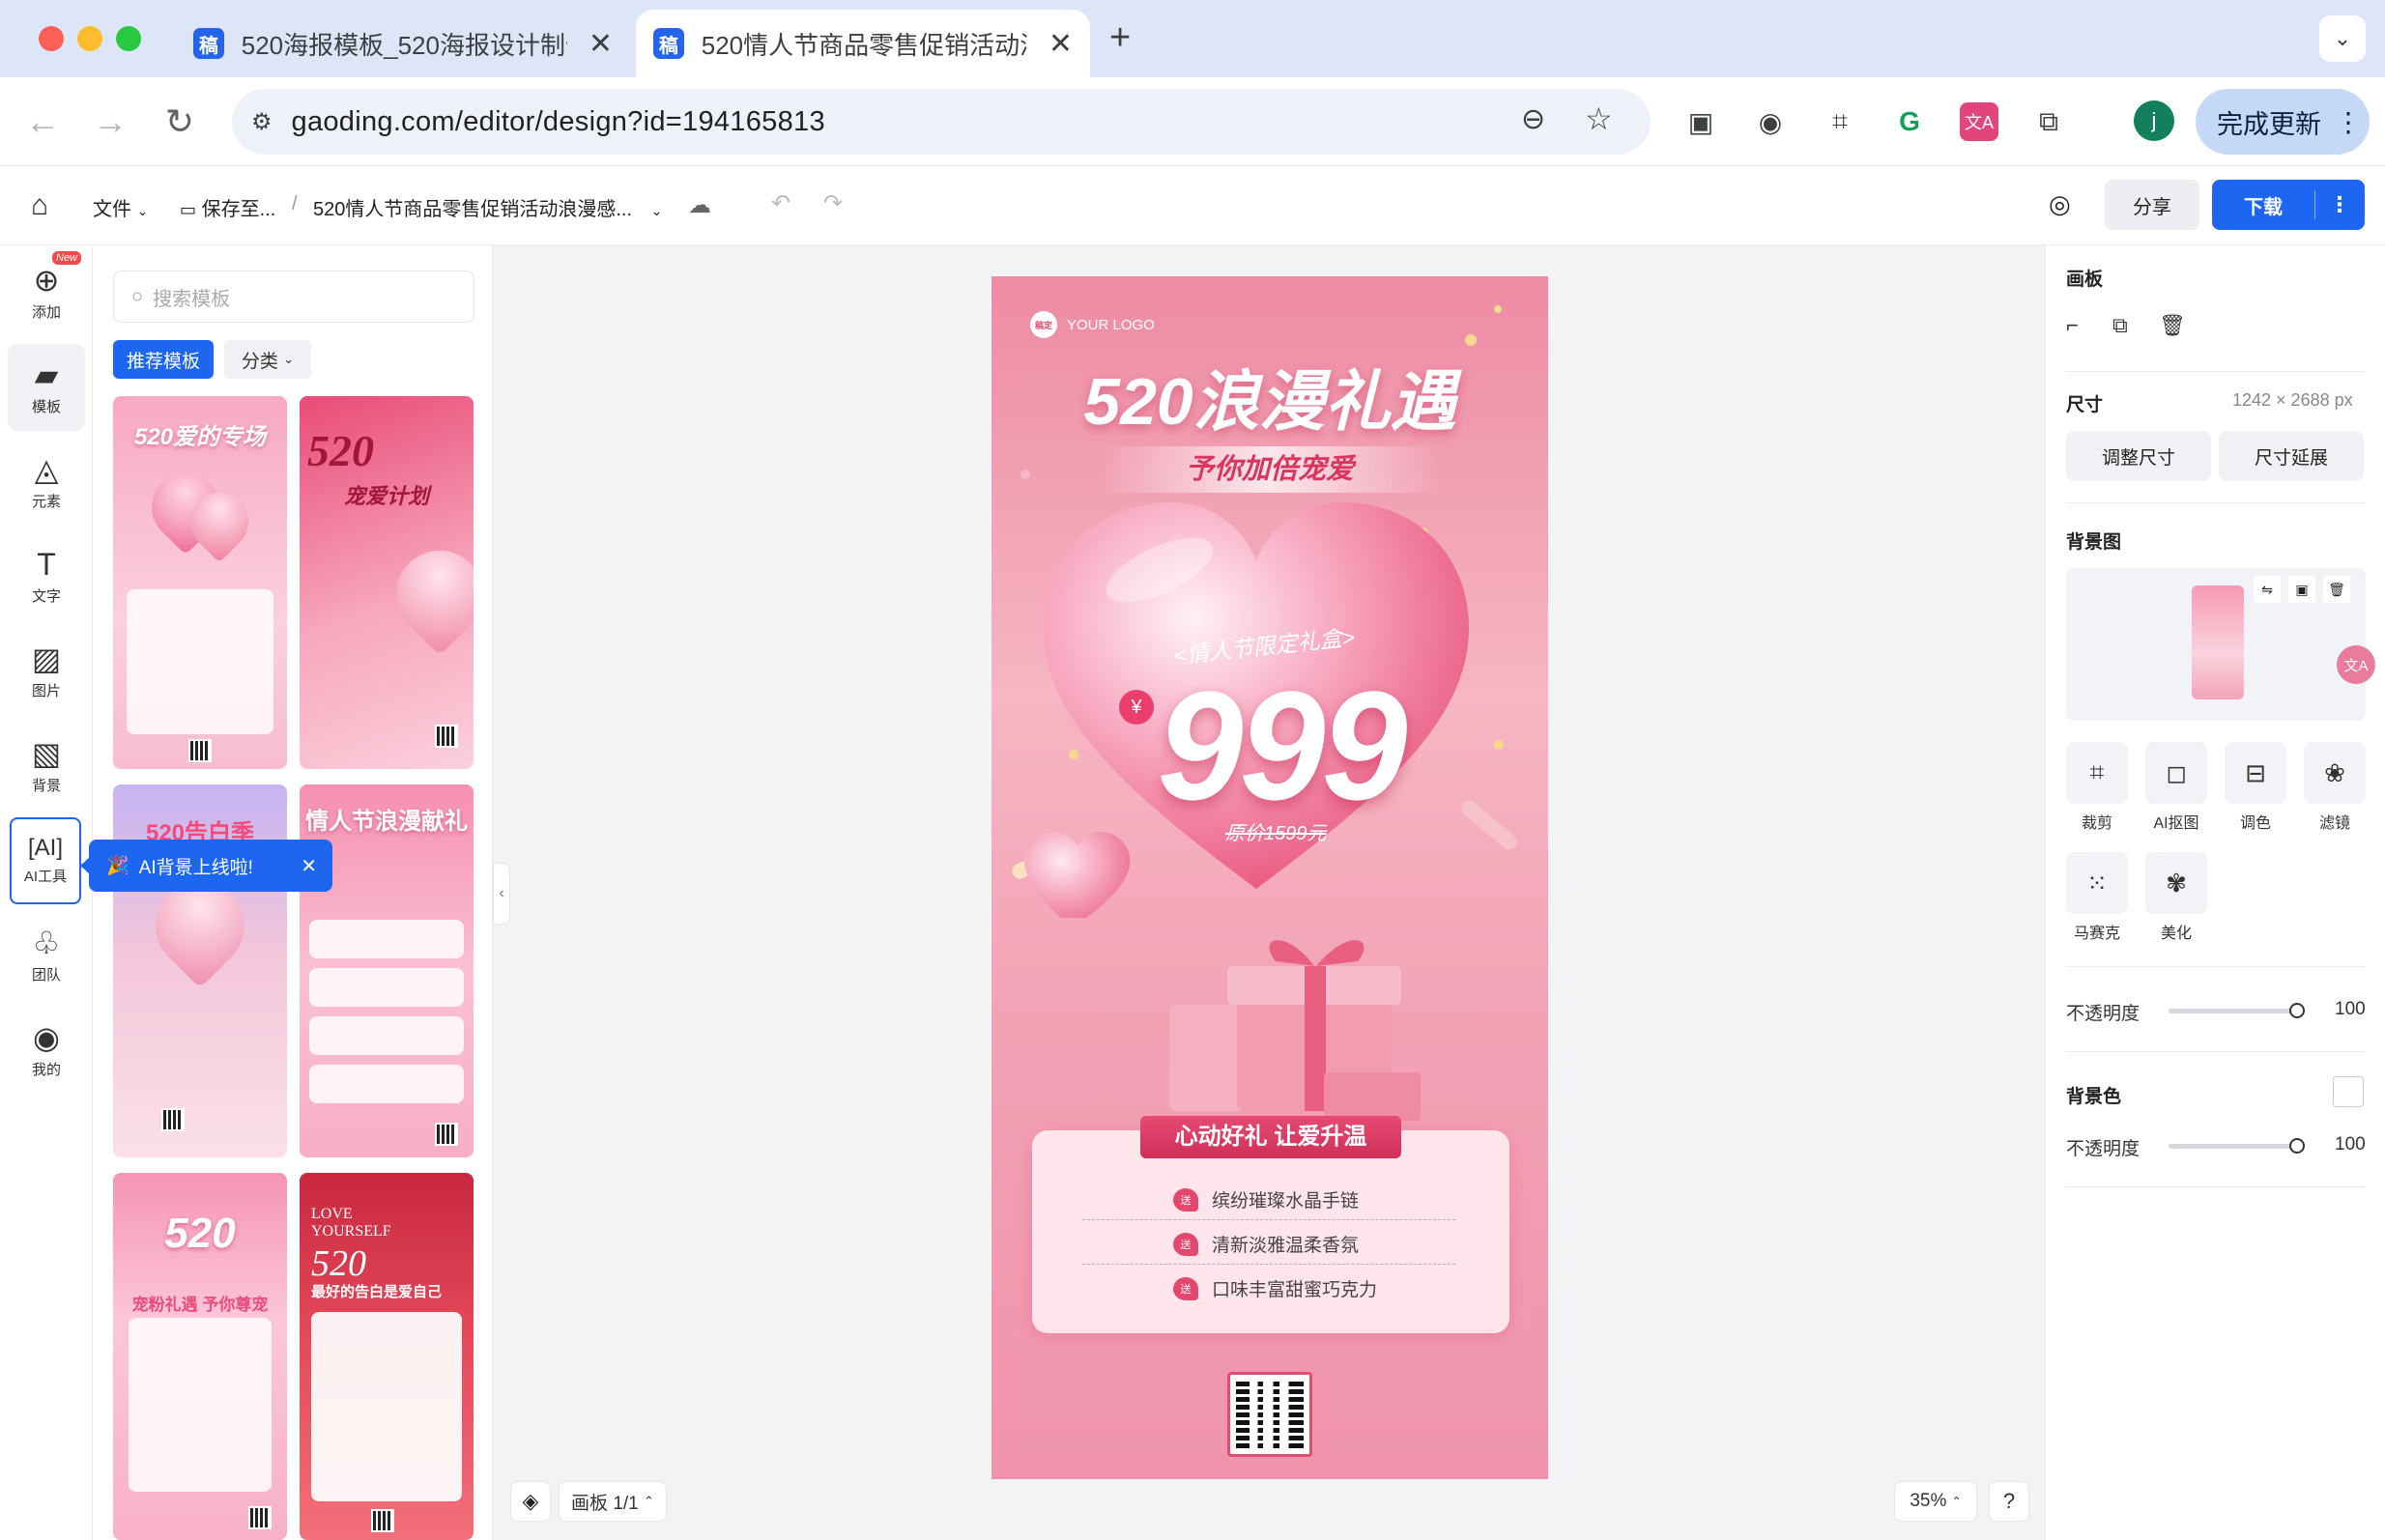 The image size is (2385, 1540). What do you see at coordinates (39, 205) in the screenshot?
I see `home-icon: ⌂` at bounding box center [39, 205].